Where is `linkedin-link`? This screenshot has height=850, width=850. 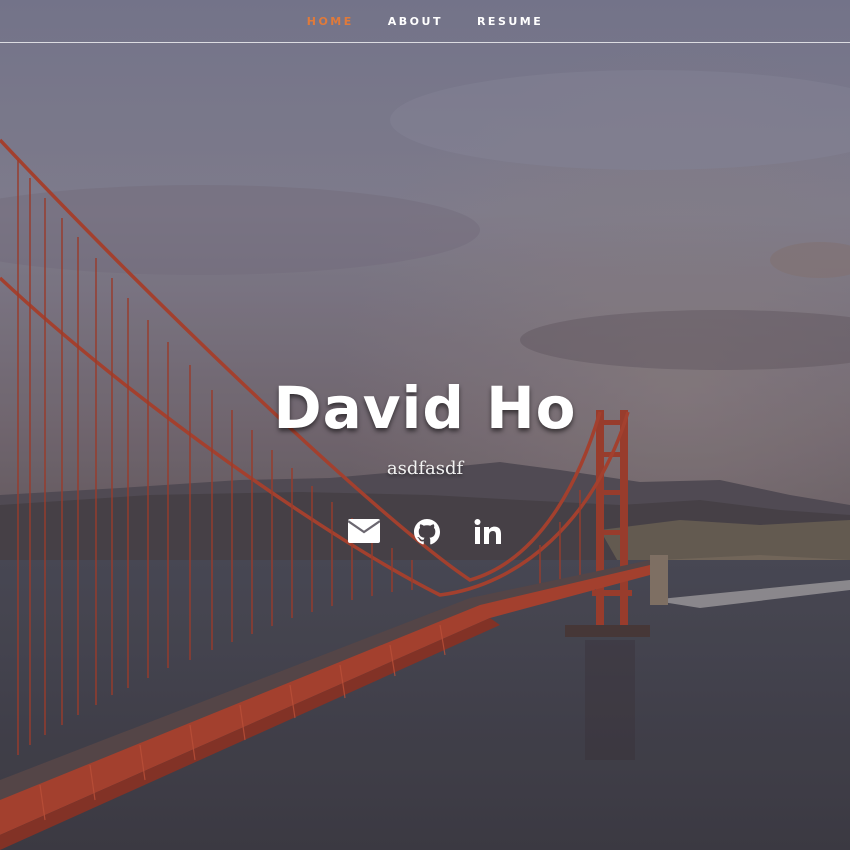
linkedin-link is located at coordinates (488, 532).